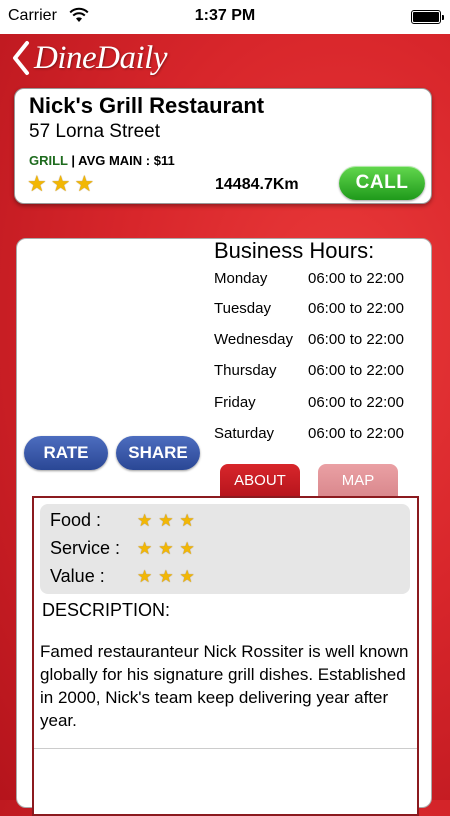 This screenshot has width=450, height=816. What do you see at coordinates (77, 576) in the screenshot?
I see `value-rating-label: Value :` at bounding box center [77, 576].